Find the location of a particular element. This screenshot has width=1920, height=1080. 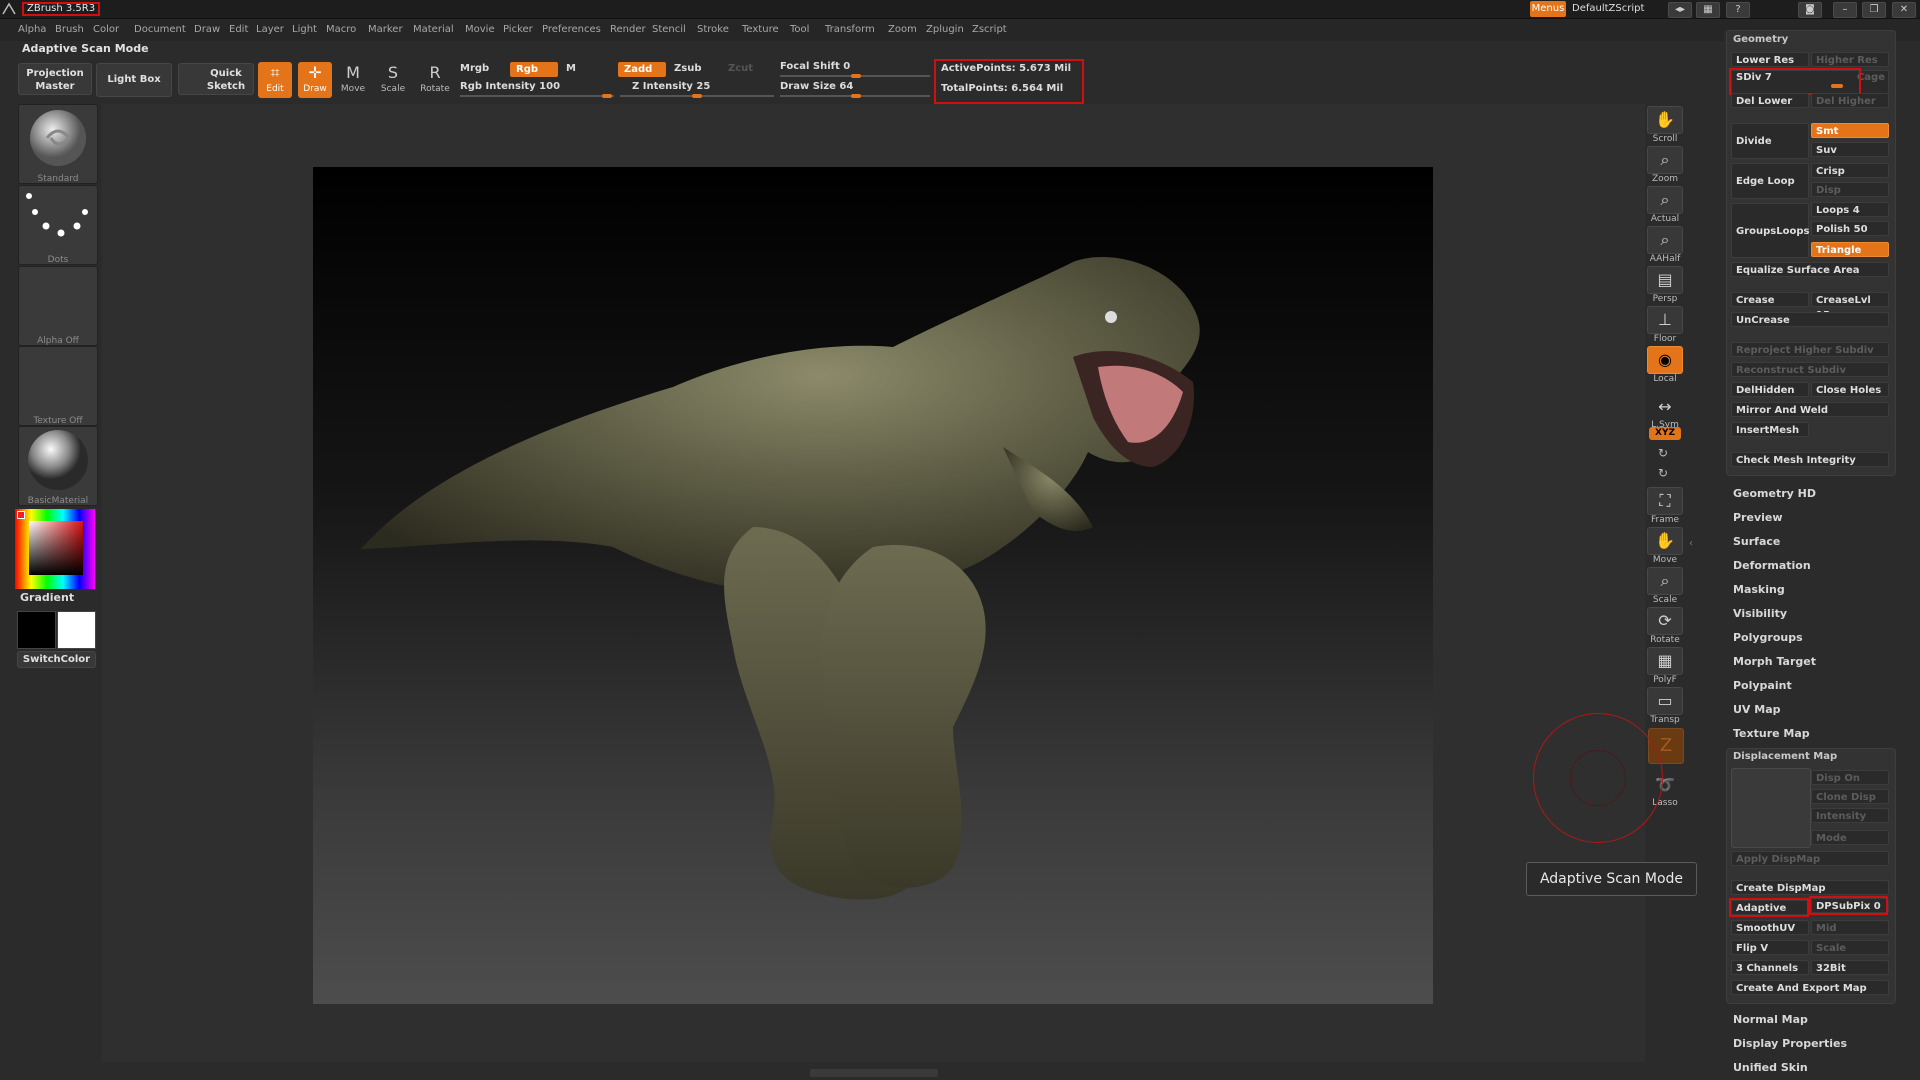

menu-transform: Transform is located at coordinates (850, 29).